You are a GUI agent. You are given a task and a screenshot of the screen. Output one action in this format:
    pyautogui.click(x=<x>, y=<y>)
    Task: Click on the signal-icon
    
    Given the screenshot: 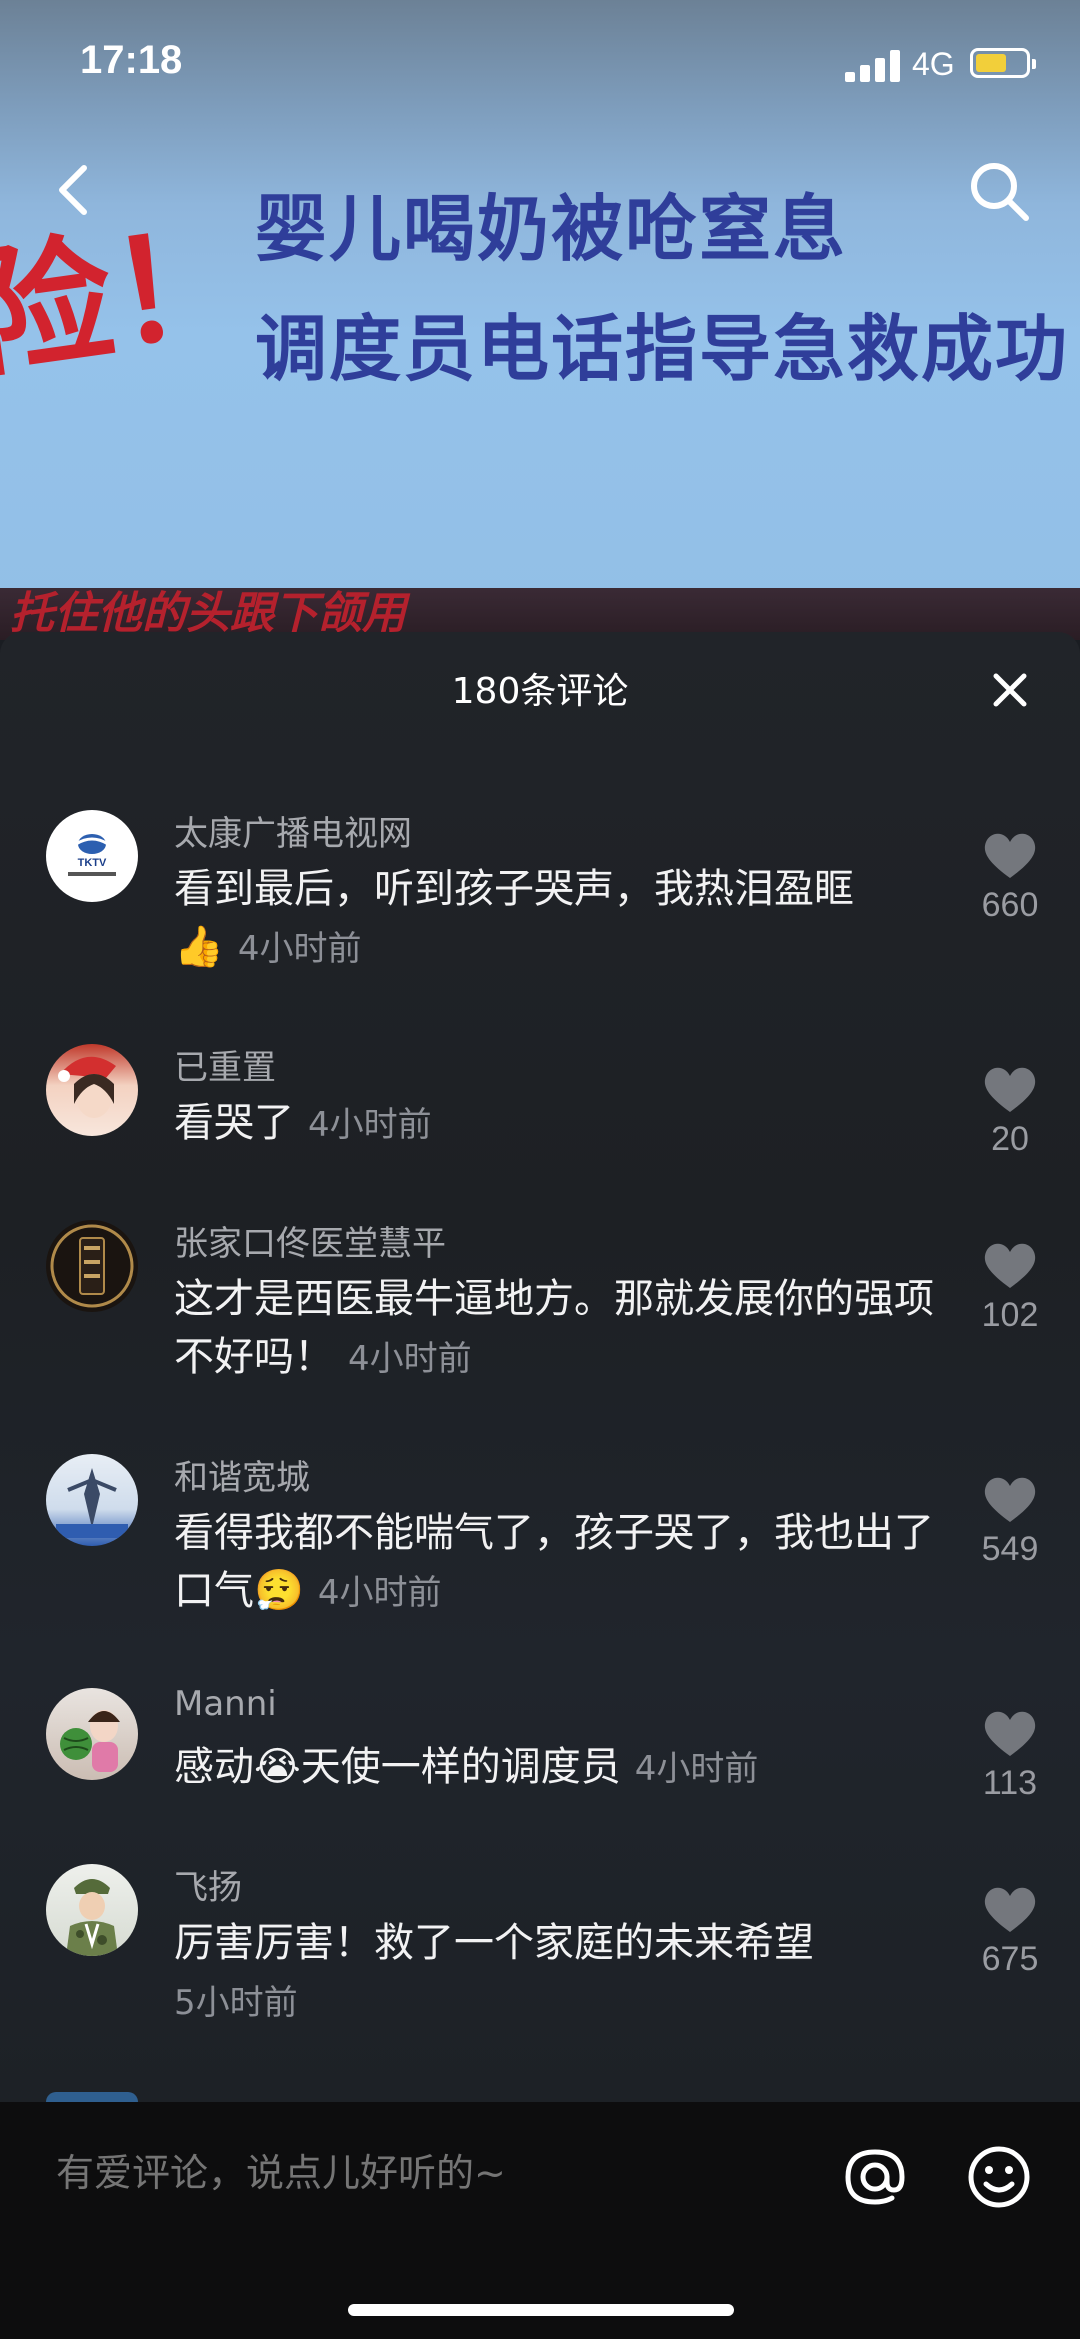 What is the action you would take?
    pyautogui.click(x=873, y=65)
    